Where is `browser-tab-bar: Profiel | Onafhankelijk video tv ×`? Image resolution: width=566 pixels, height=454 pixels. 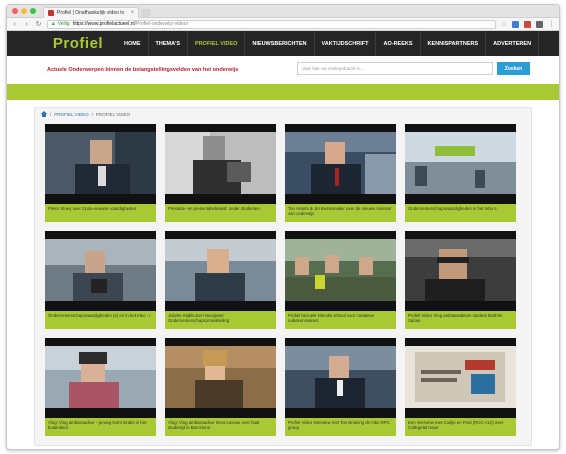 browser-tab-bar: Profiel | Onafhankelijk video tv × is located at coordinates (283, 11).